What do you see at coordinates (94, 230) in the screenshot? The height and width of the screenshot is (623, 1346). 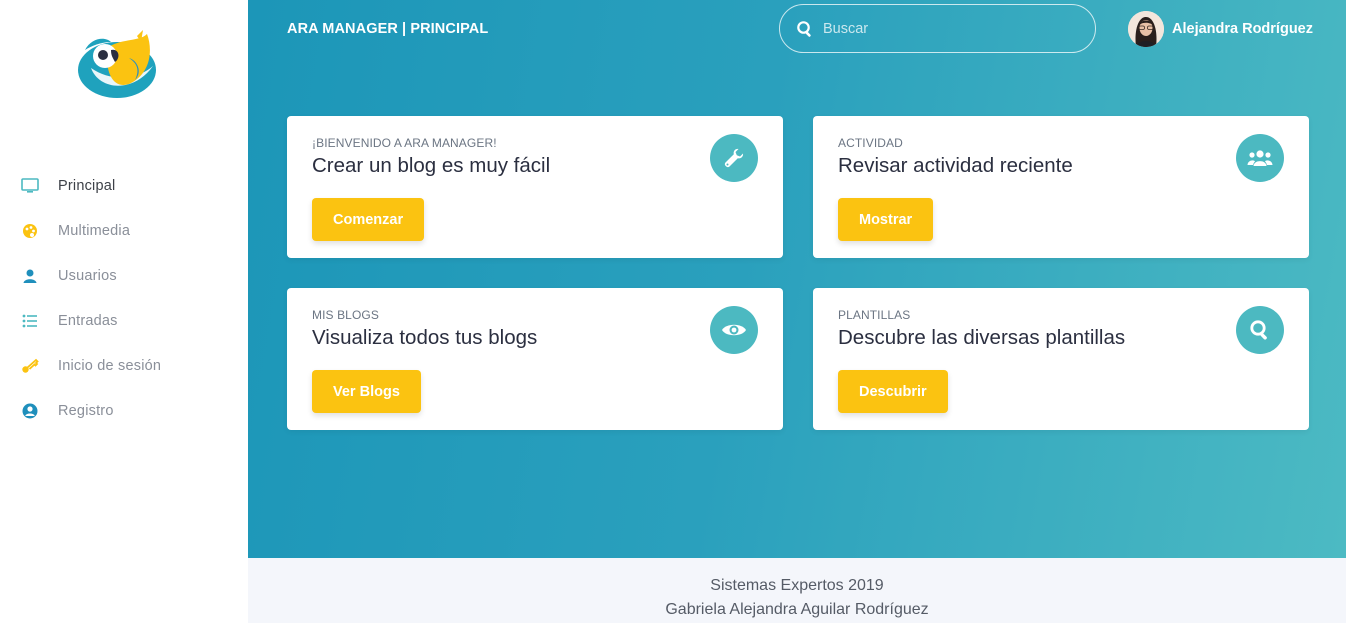 I see `sidebar-item-label: Multimedia` at bounding box center [94, 230].